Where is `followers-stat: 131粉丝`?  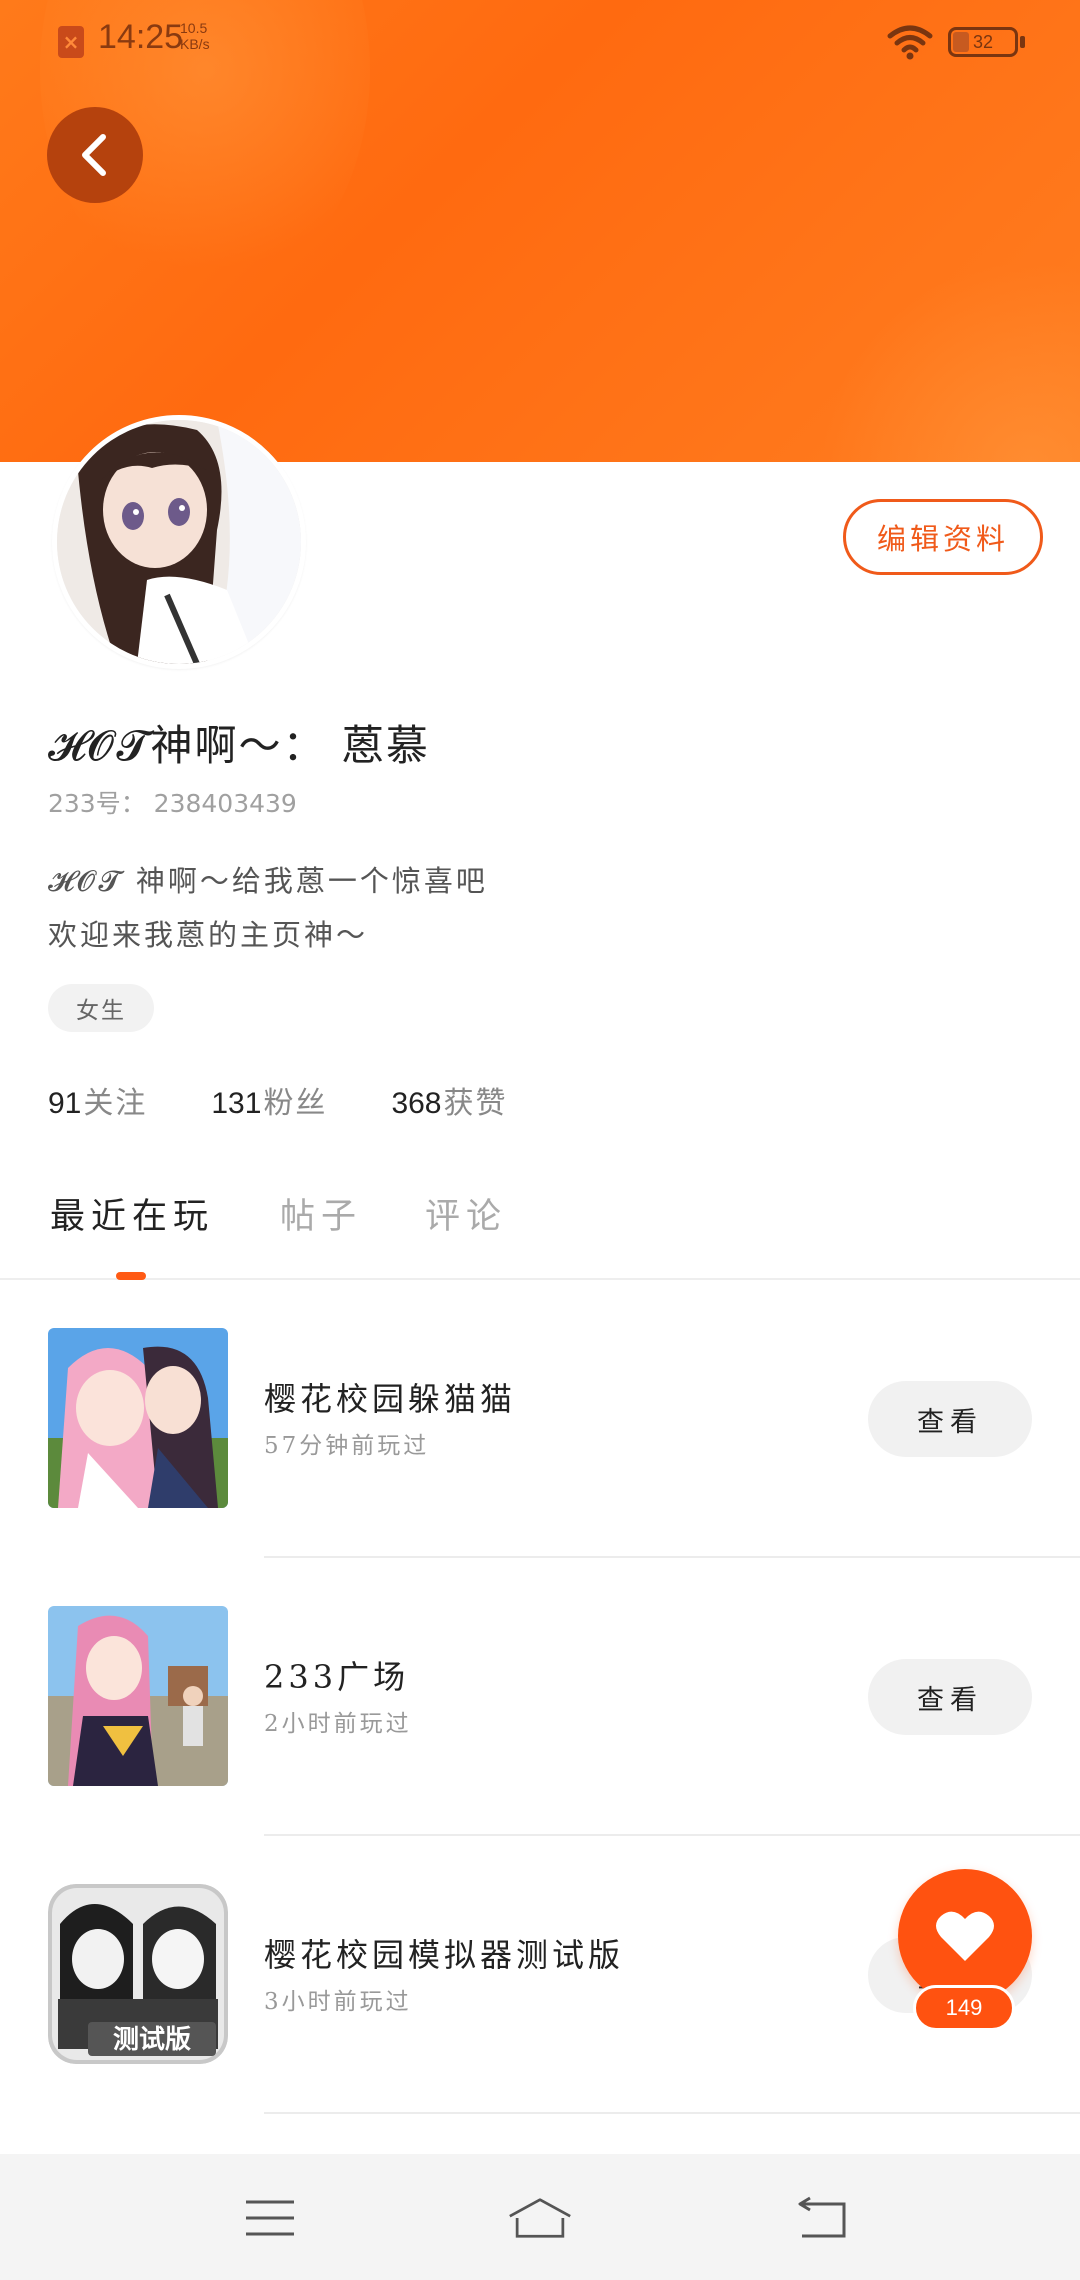
followers-stat: 131粉丝 is located at coordinates (269, 1100).